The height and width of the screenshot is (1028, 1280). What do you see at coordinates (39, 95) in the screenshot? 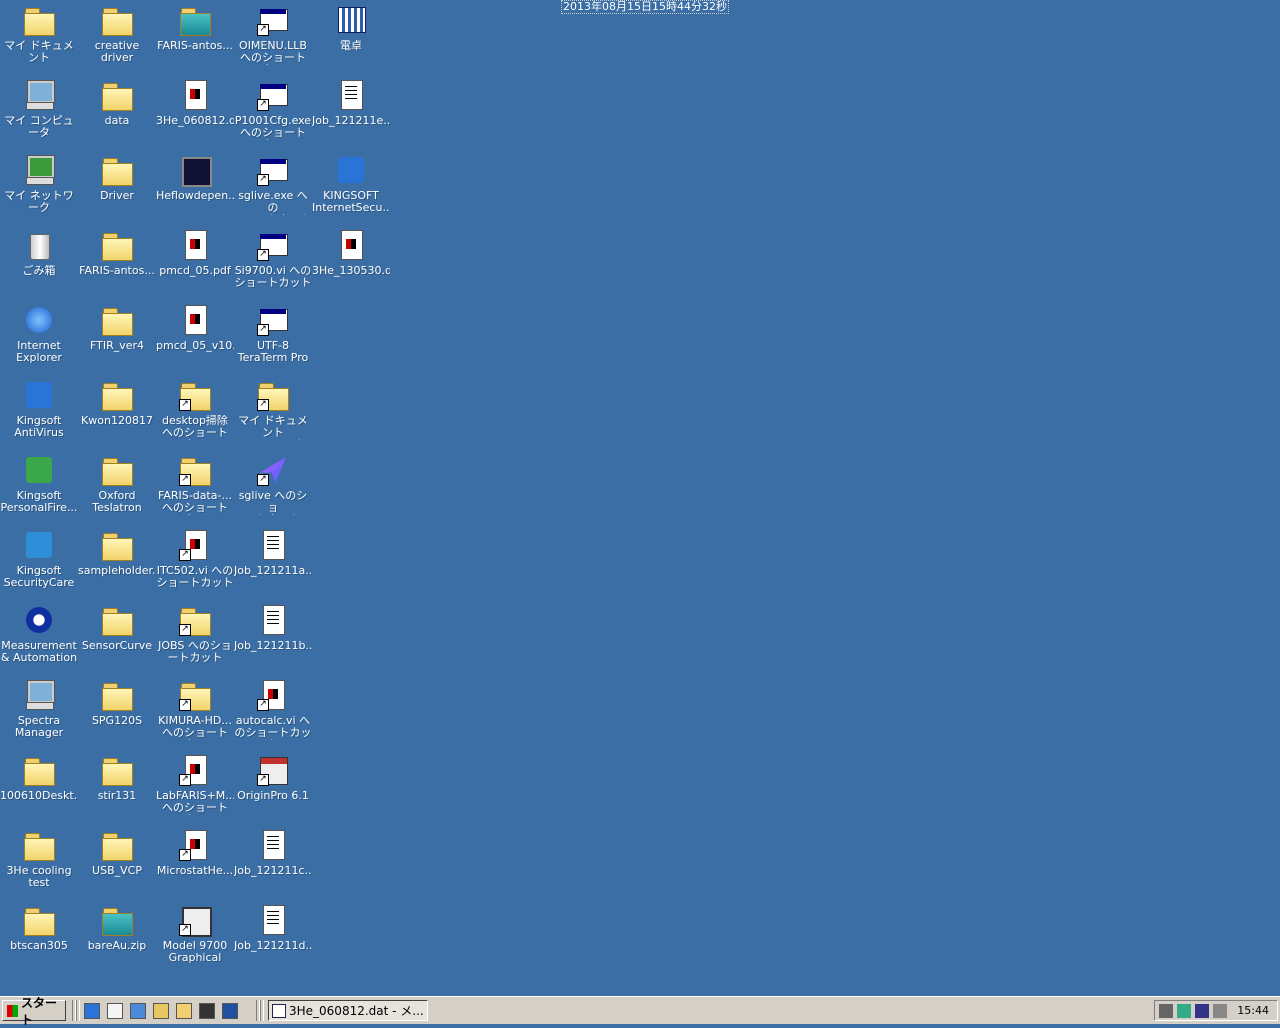
I see `computer-icon` at bounding box center [39, 95].